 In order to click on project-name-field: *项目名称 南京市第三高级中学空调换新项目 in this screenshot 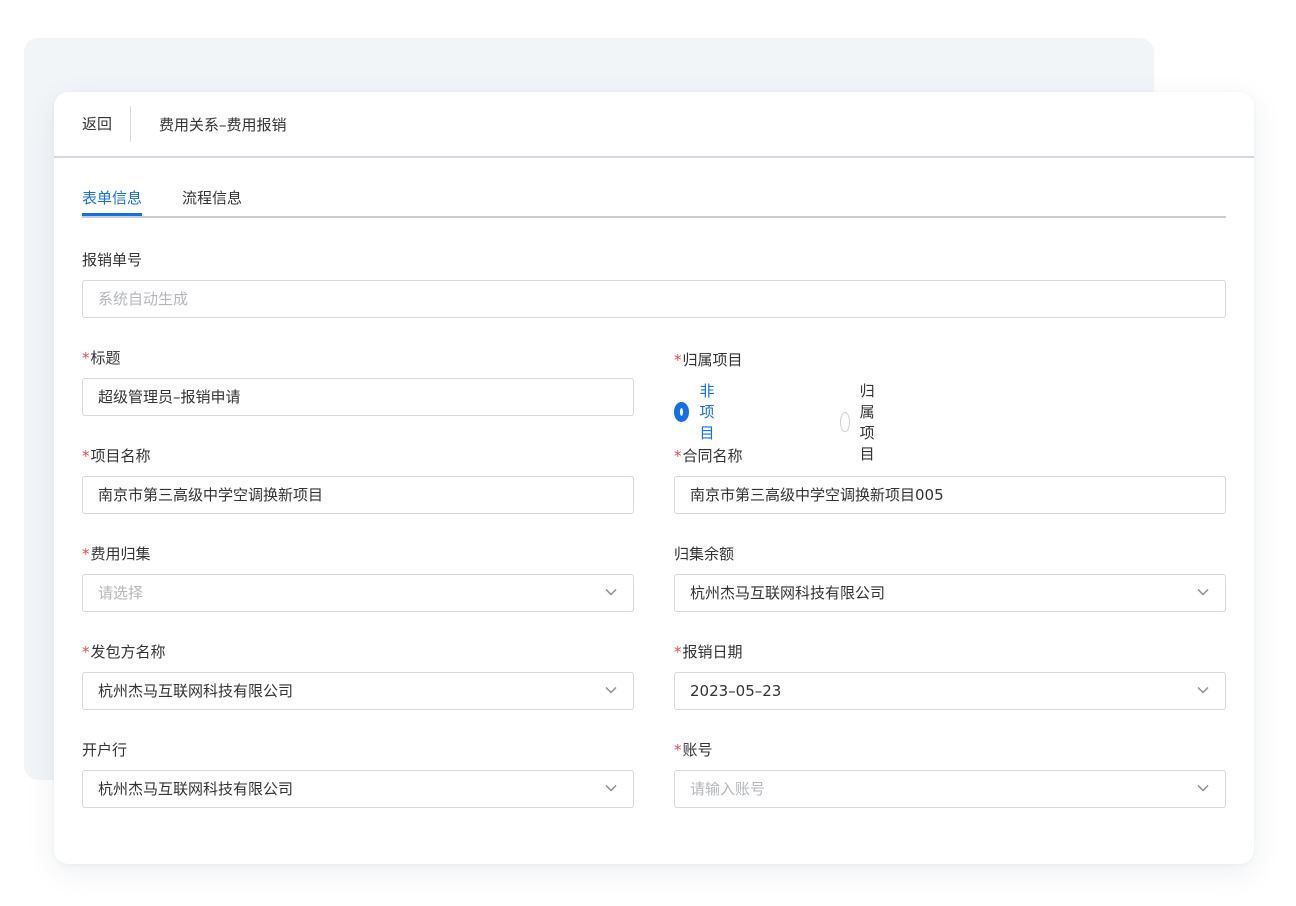, I will do `click(358, 480)`.